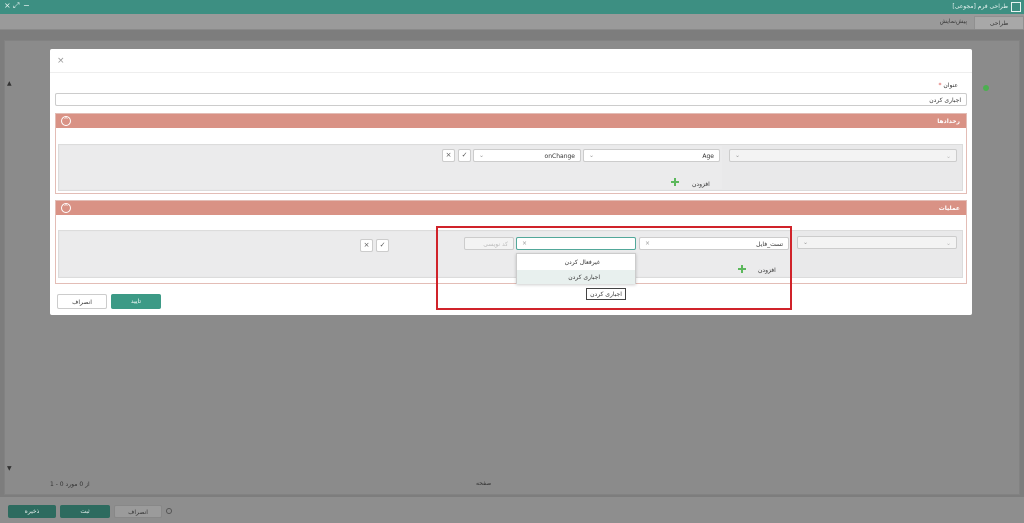  What do you see at coordinates (843, 155) in the screenshot?
I see `event-extra-select: ⌄ ⌄` at bounding box center [843, 155].